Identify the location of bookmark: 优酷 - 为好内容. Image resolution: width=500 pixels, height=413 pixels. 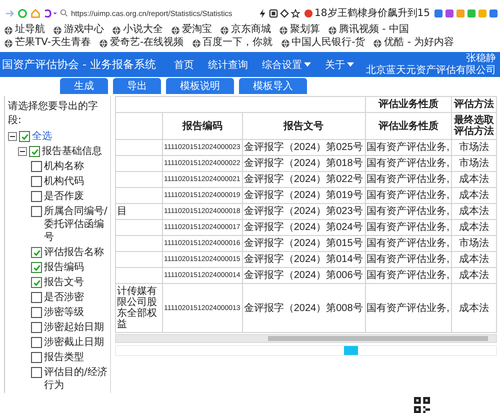
(413, 43).